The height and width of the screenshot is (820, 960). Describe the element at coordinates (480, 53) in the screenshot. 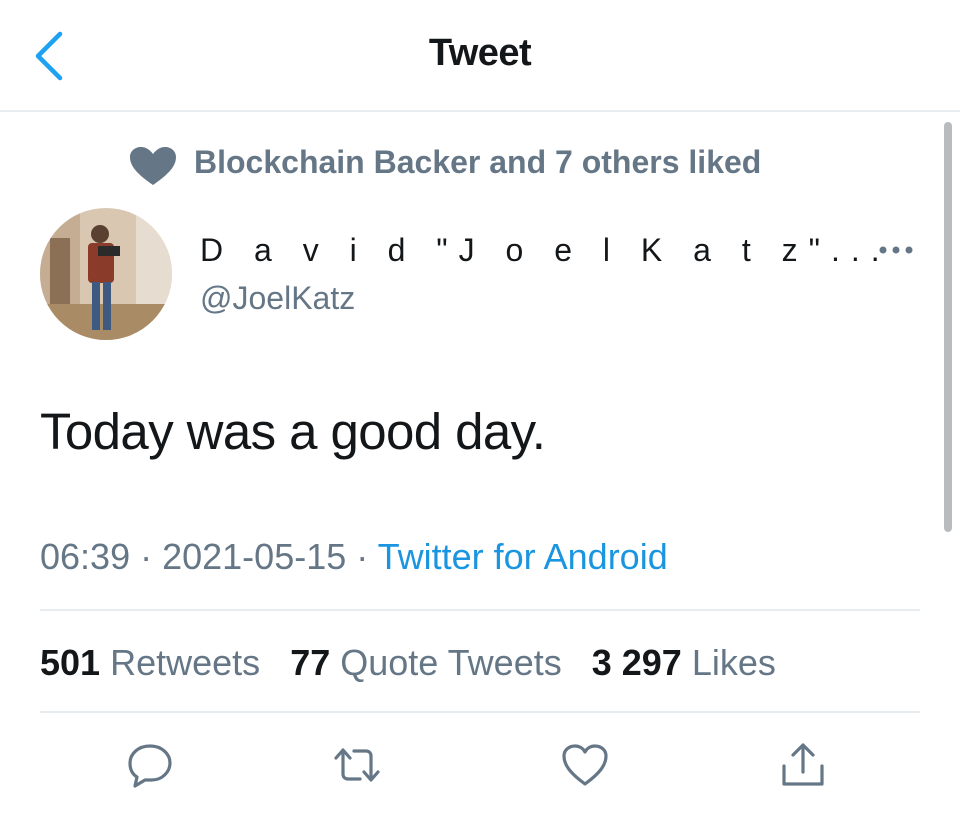

I see `page-title: Tweet` at that location.